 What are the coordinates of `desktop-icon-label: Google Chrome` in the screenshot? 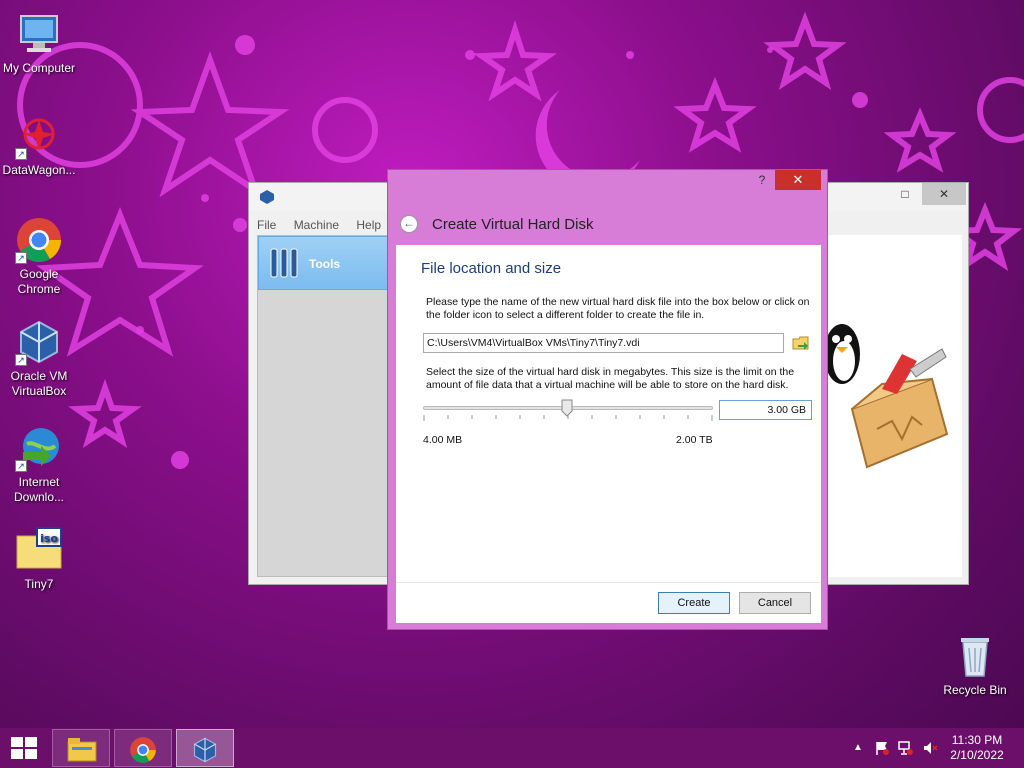 It's located at (39, 281).